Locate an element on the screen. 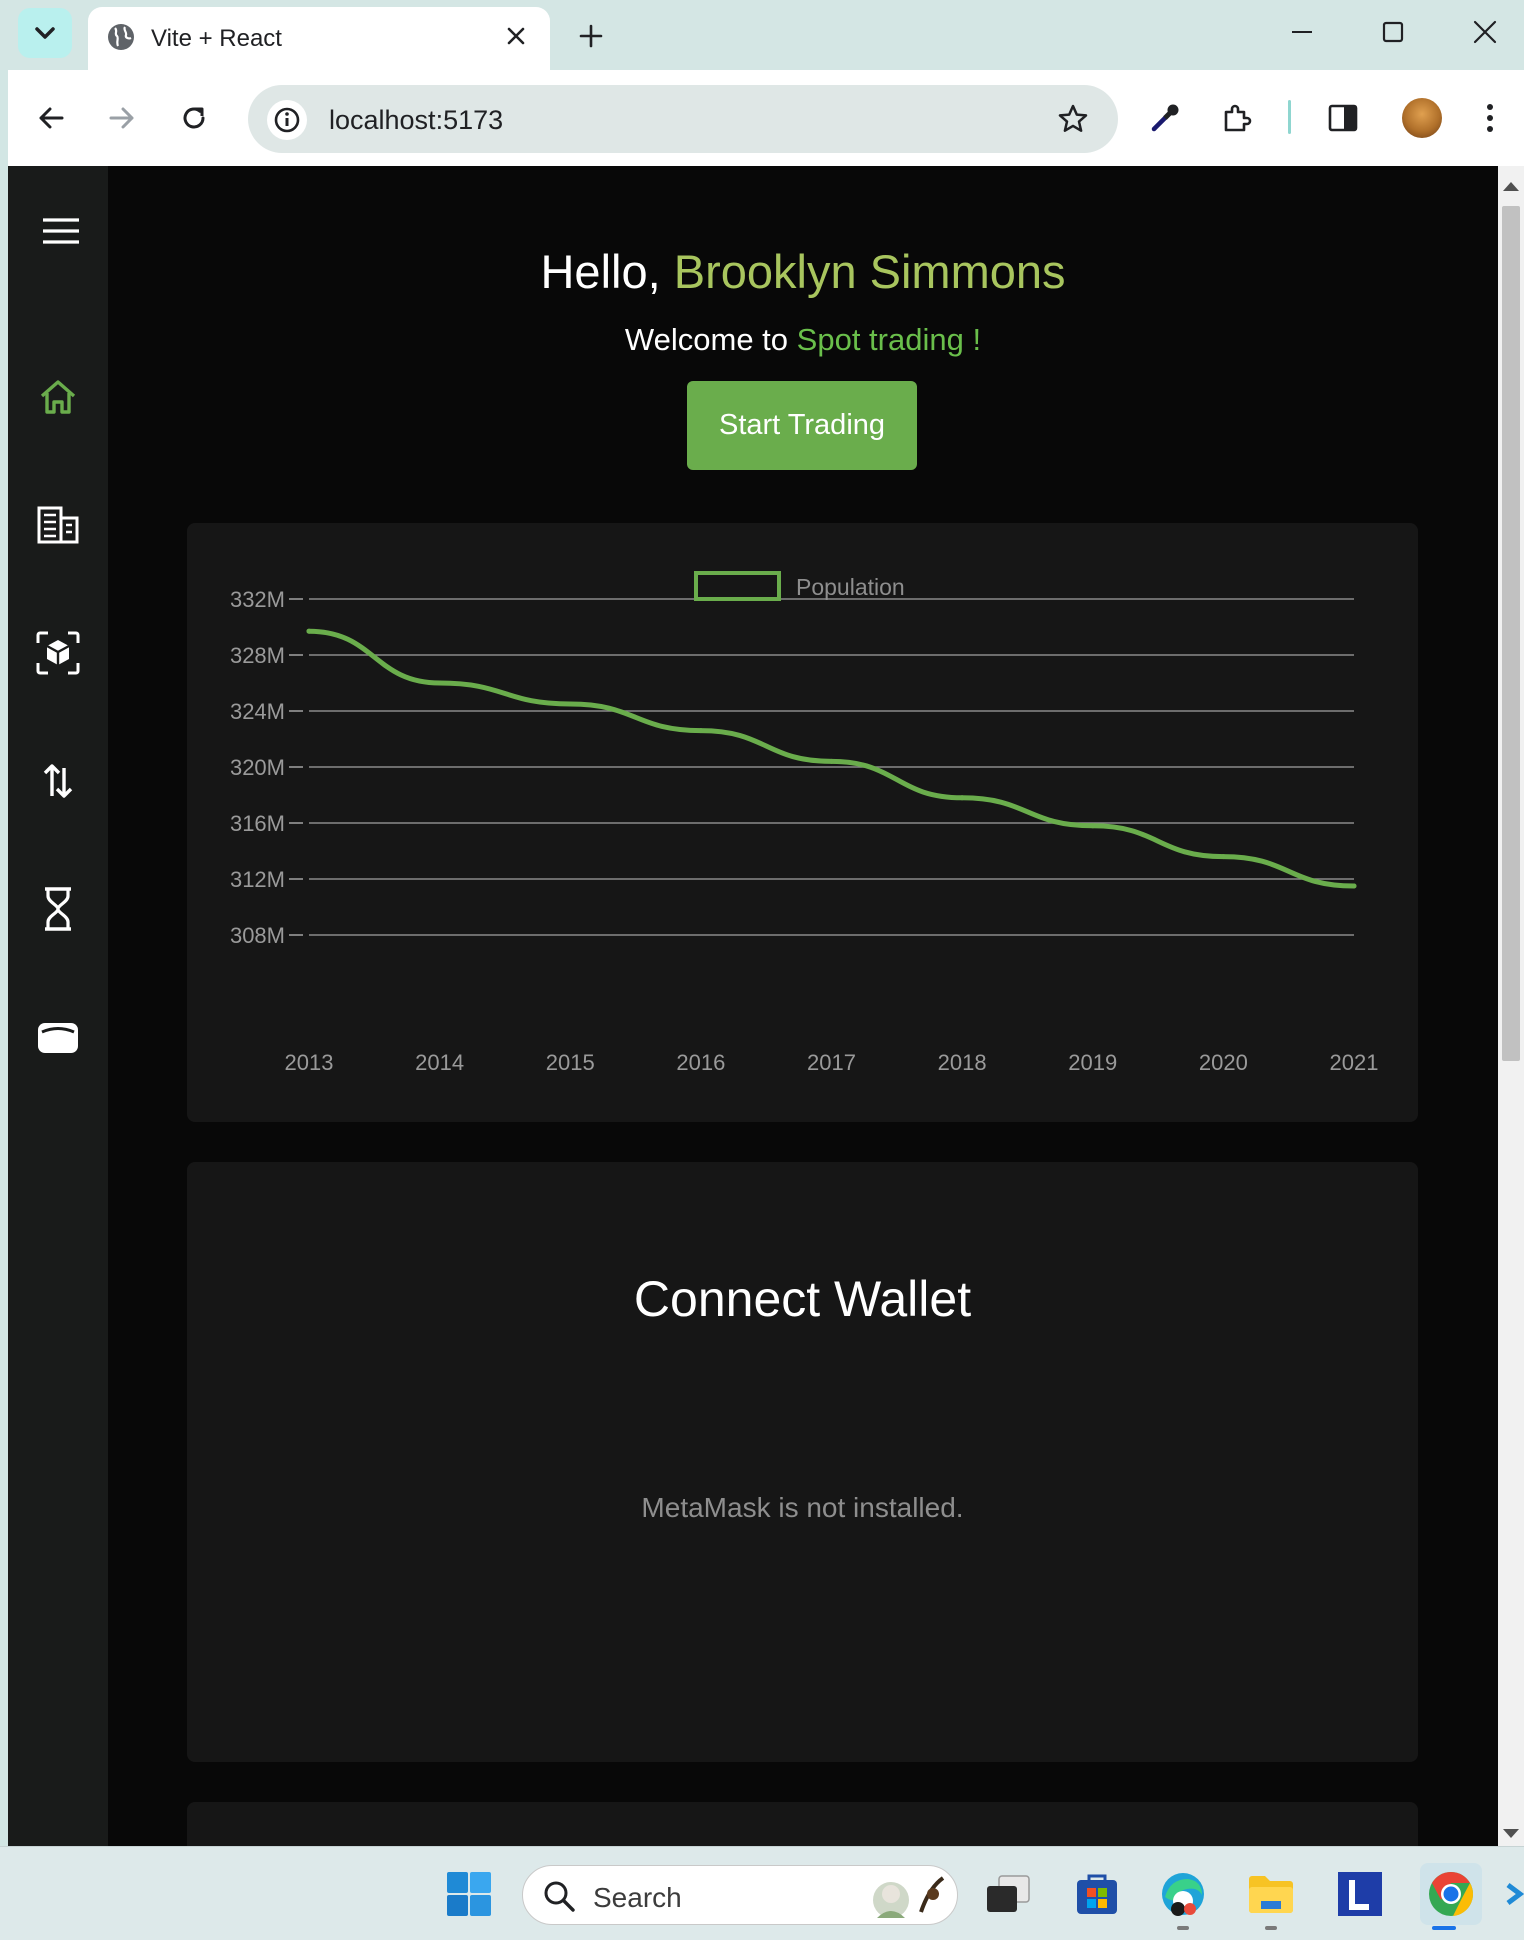  star-icon is located at coordinates (1073, 118).